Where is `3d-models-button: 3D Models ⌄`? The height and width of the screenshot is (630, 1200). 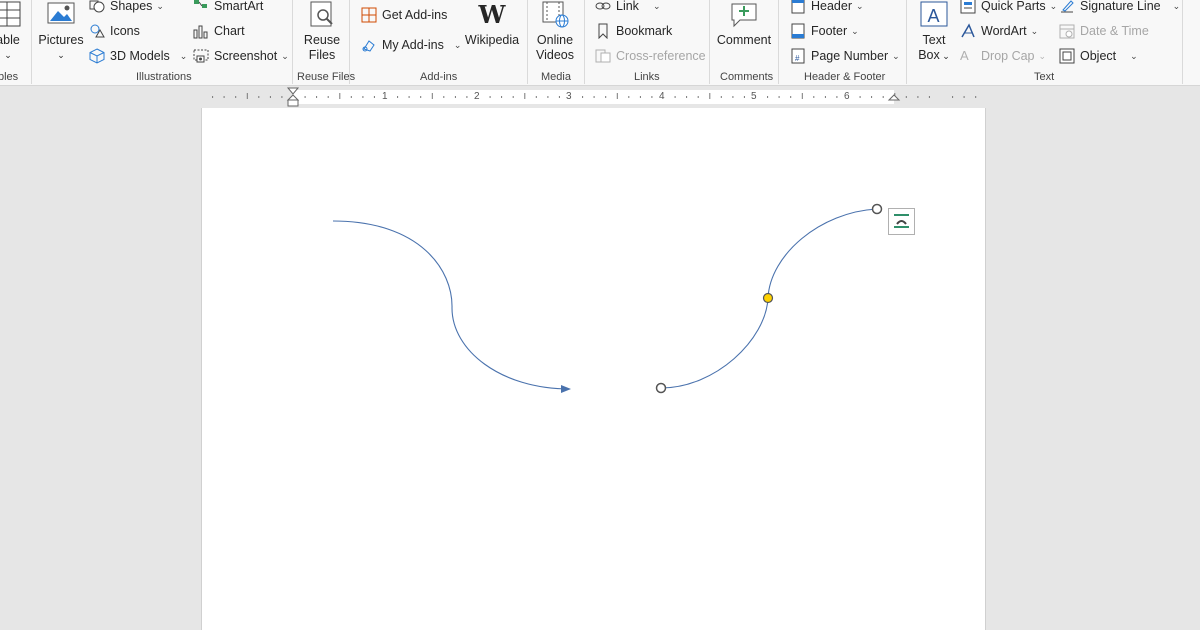
3d-models-button: 3D Models ⌄ is located at coordinates (138, 56).